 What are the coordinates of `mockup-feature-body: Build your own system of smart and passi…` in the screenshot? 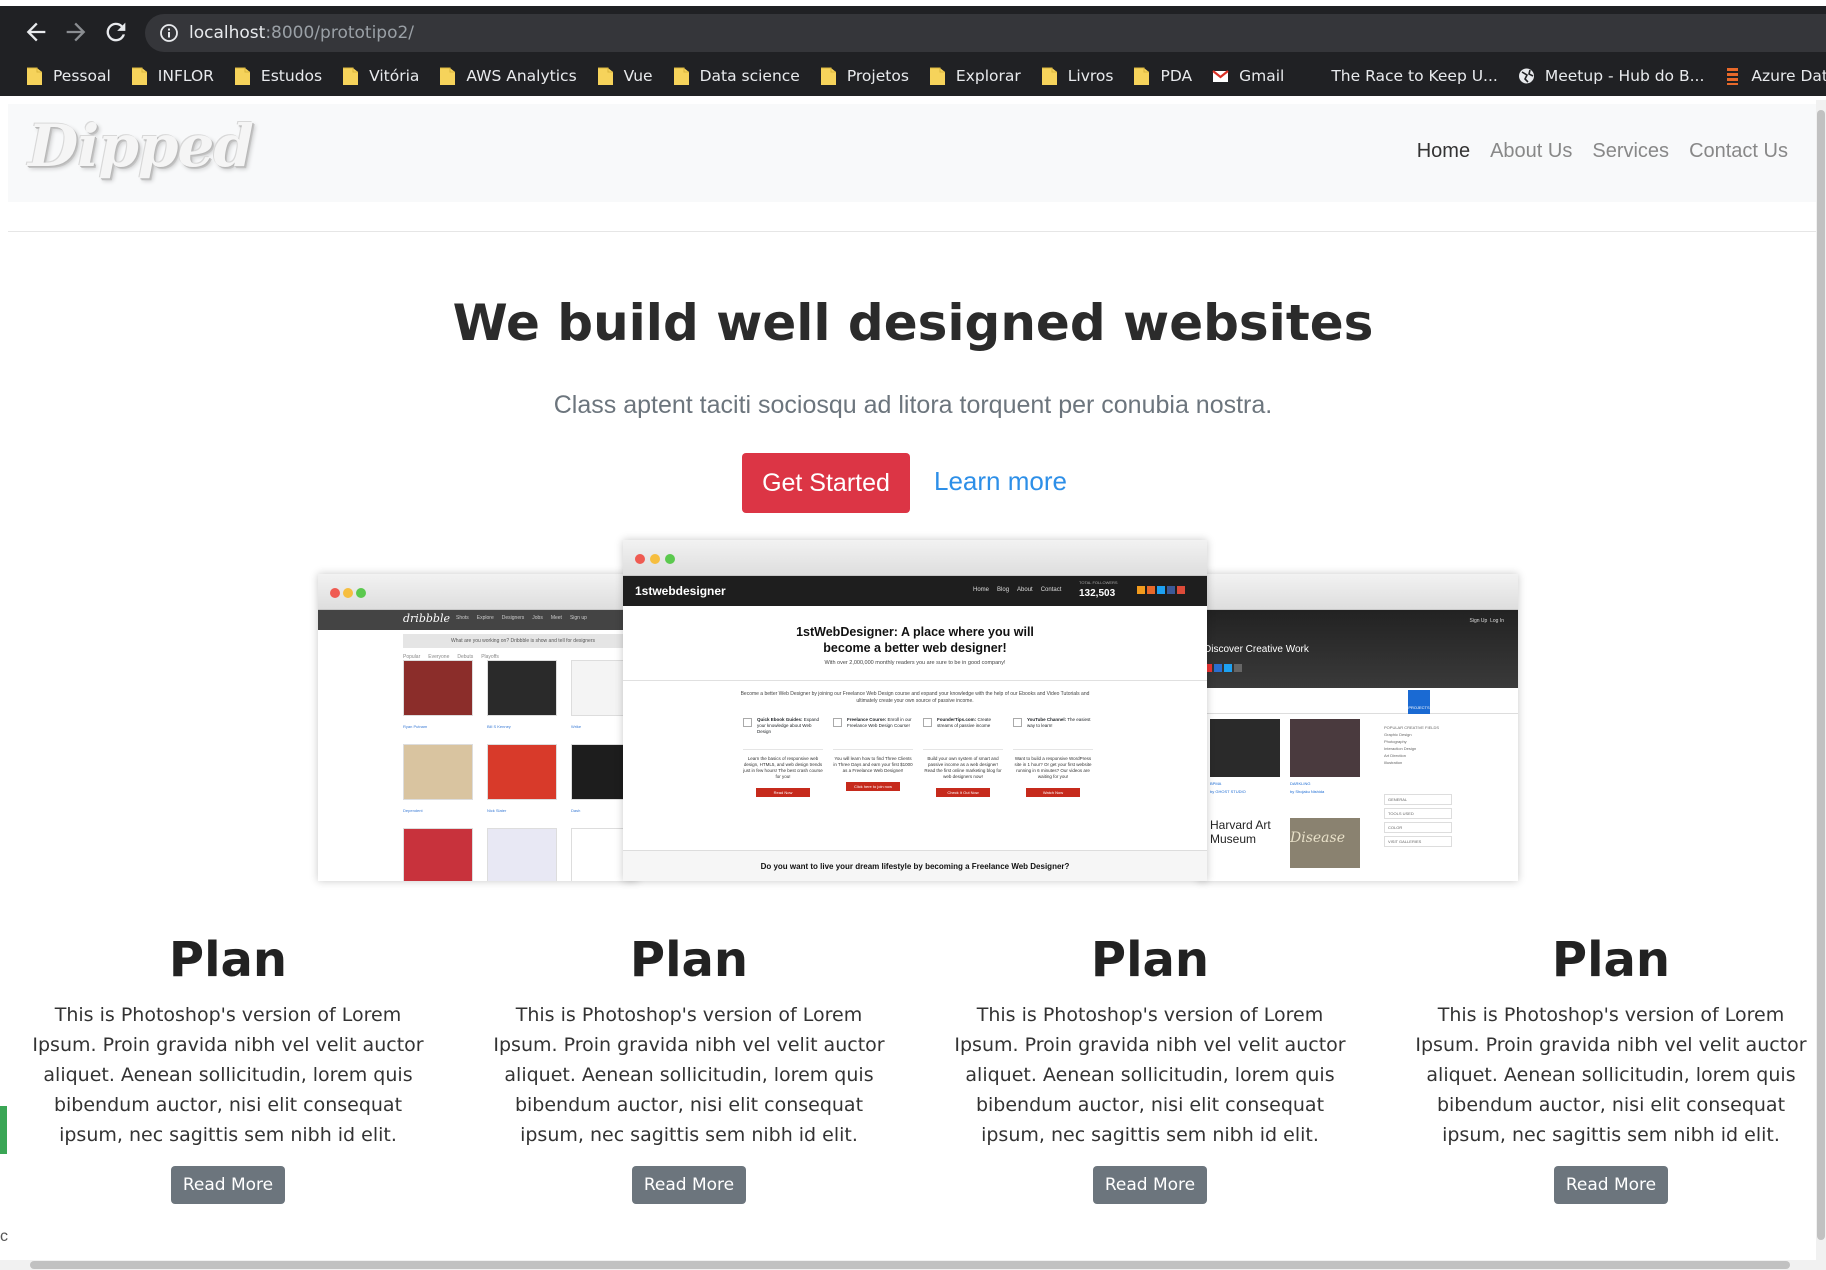 It's located at (963, 764).